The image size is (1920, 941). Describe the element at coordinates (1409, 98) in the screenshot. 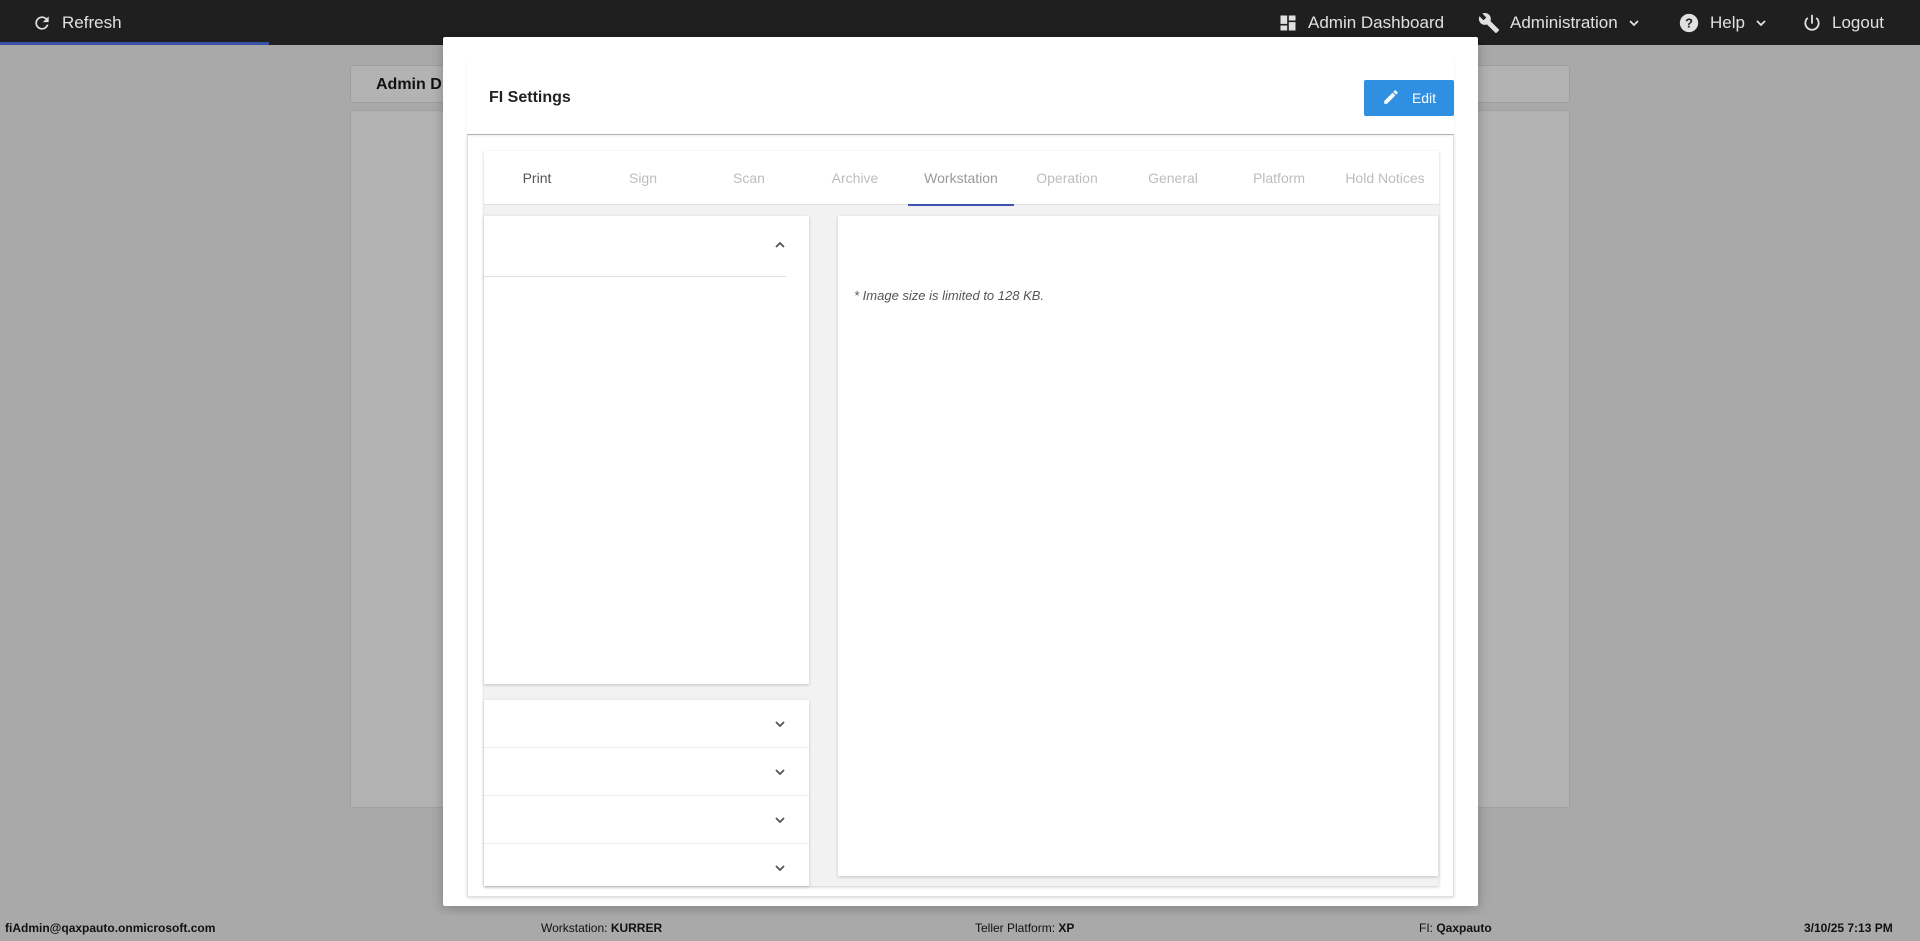

I see `edit-button: Edit` at that location.